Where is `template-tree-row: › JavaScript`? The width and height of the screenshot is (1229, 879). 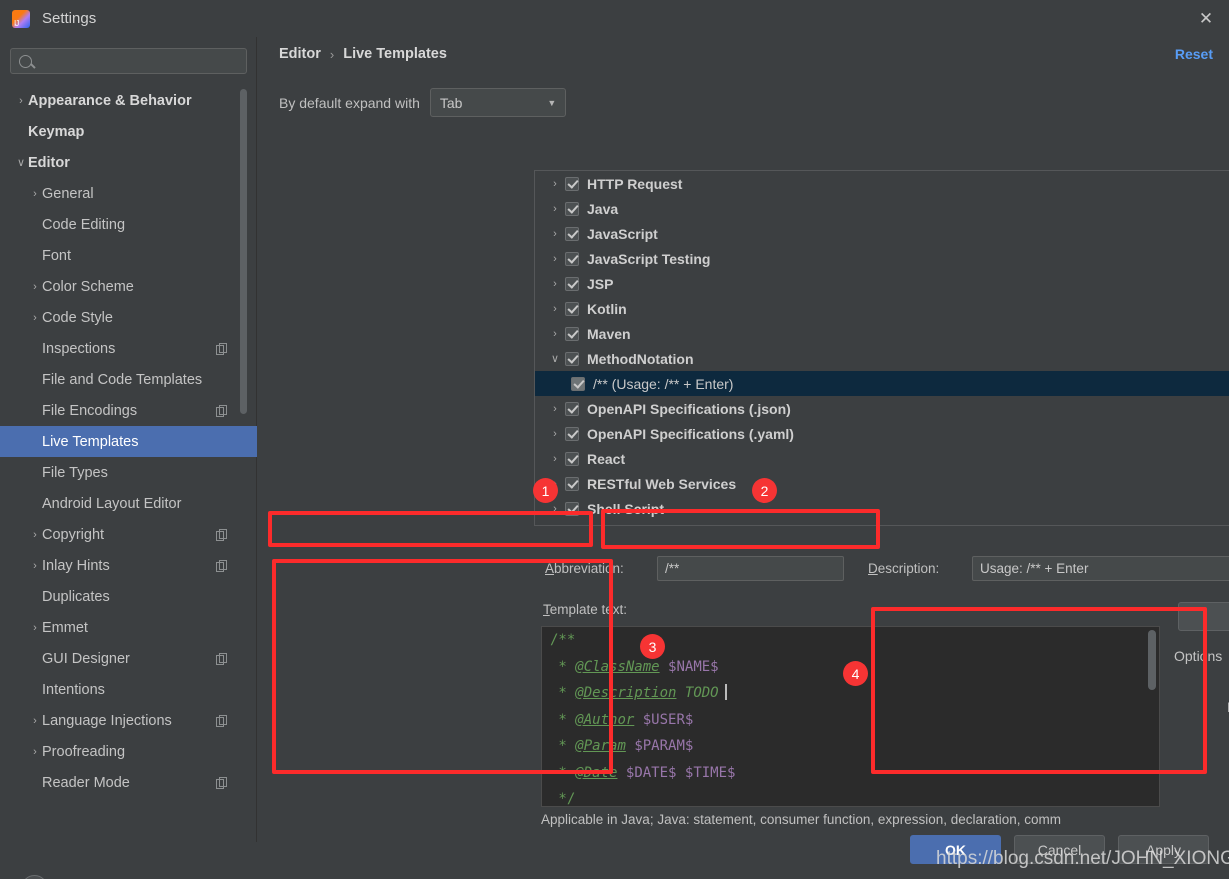
template-tree-row: › JavaScript is located at coordinates (882, 233).